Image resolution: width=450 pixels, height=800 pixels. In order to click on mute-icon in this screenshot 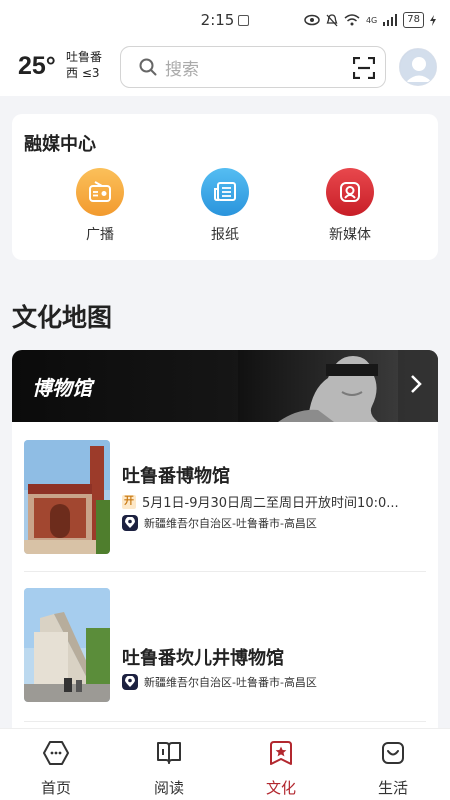, I will do `click(332, 19)`.